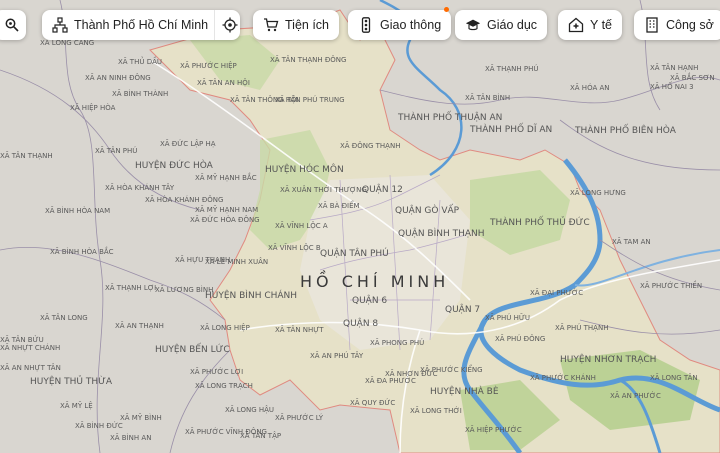 This screenshot has width=720, height=453. What do you see at coordinates (140, 61) in the screenshot?
I see `commune-label: XÃ THỦ DẦU` at bounding box center [140, 61].